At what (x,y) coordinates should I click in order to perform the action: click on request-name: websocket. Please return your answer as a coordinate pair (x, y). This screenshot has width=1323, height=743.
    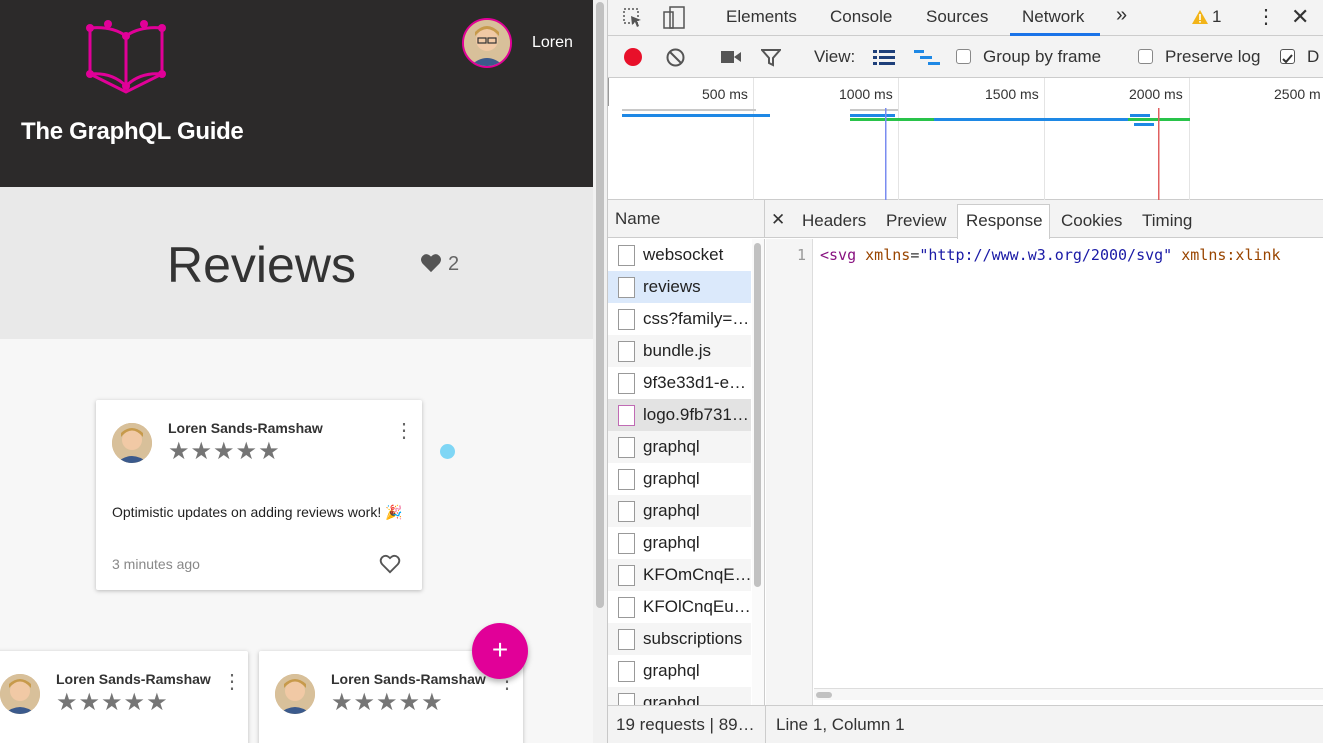
    Looking at the image, I should click on (683, 254).